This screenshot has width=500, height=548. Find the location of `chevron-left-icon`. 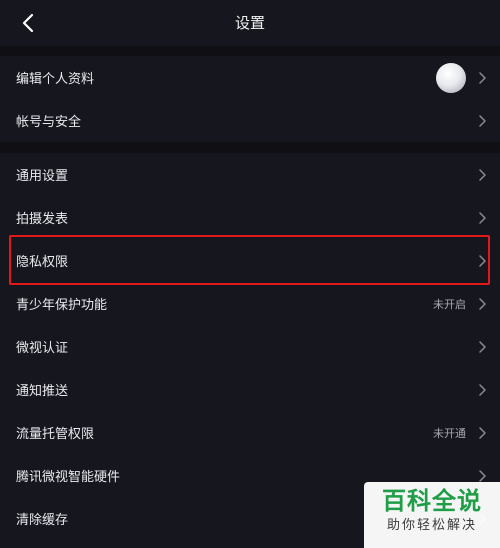

chevron-left-icon is located at coordinates (28, 23).